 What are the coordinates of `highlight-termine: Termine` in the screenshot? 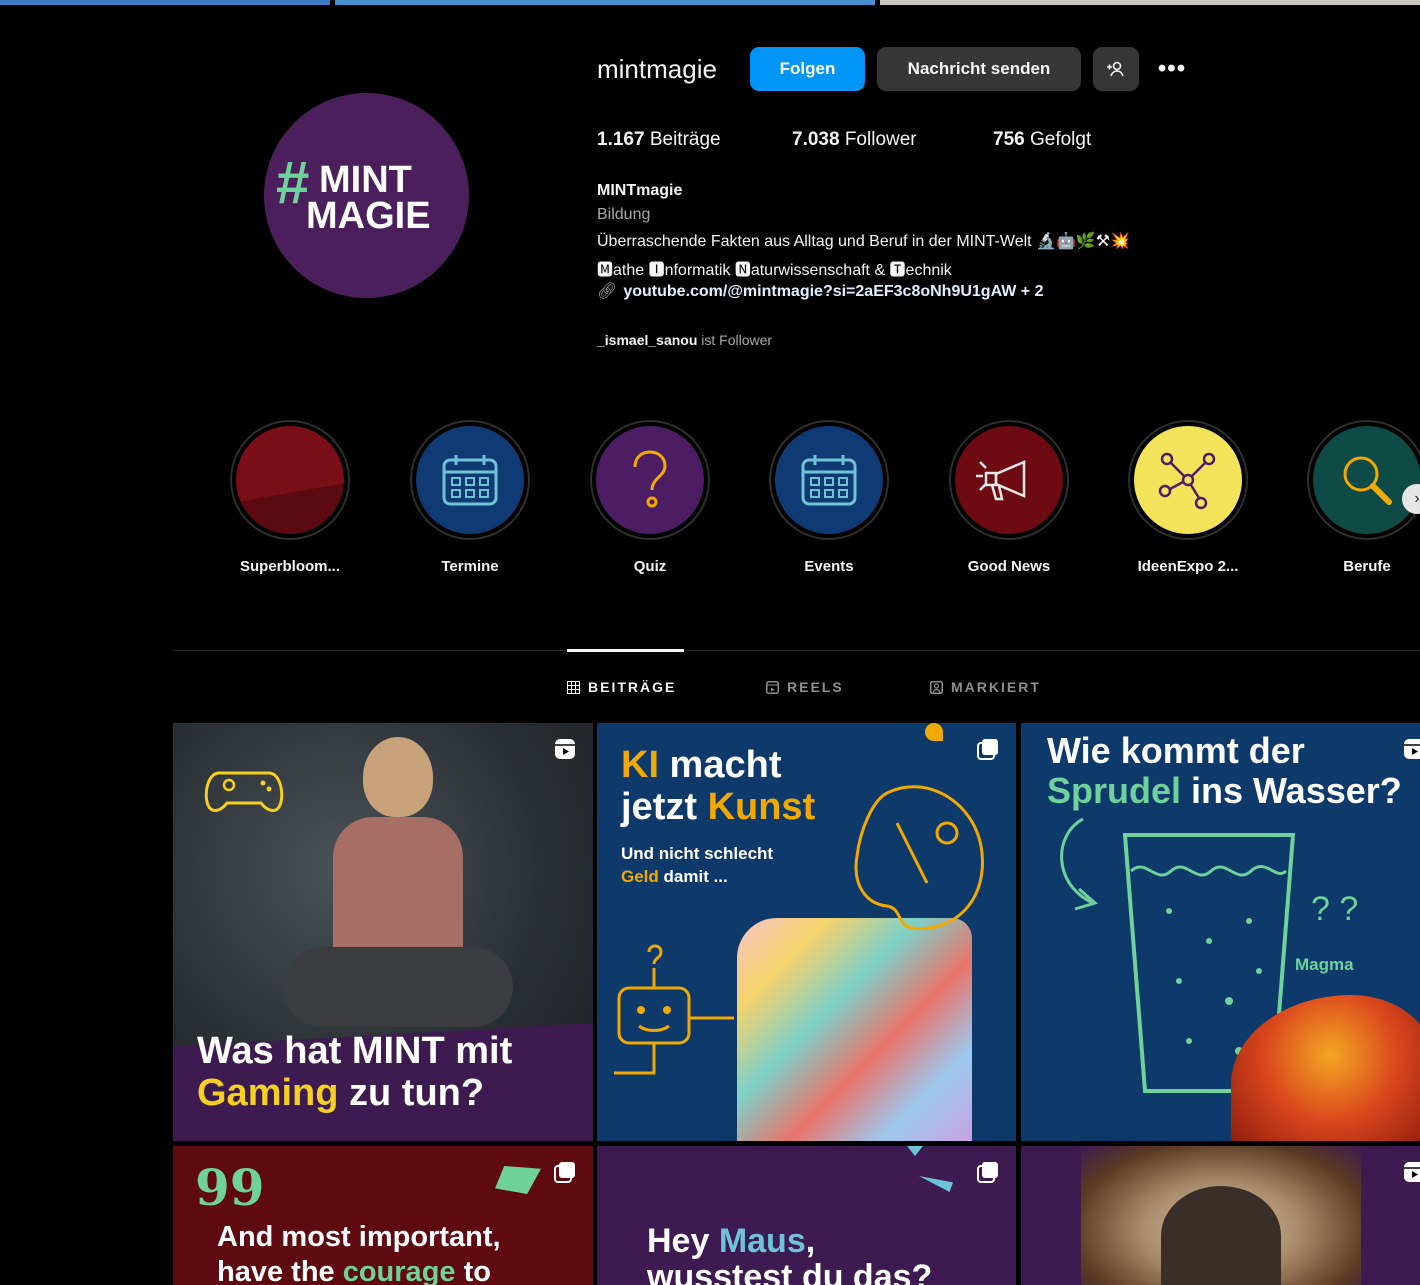 It's located at (470, 497).